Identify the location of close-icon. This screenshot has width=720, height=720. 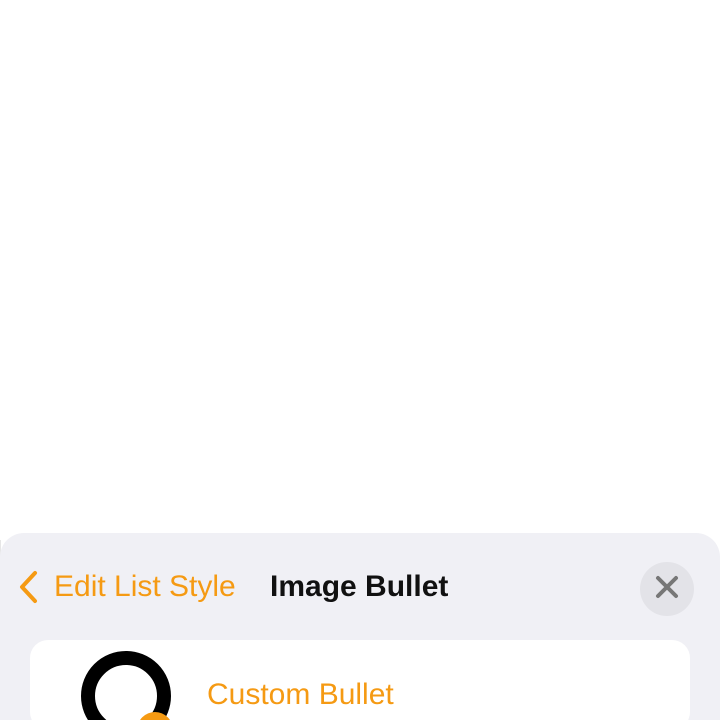
(667, 589).